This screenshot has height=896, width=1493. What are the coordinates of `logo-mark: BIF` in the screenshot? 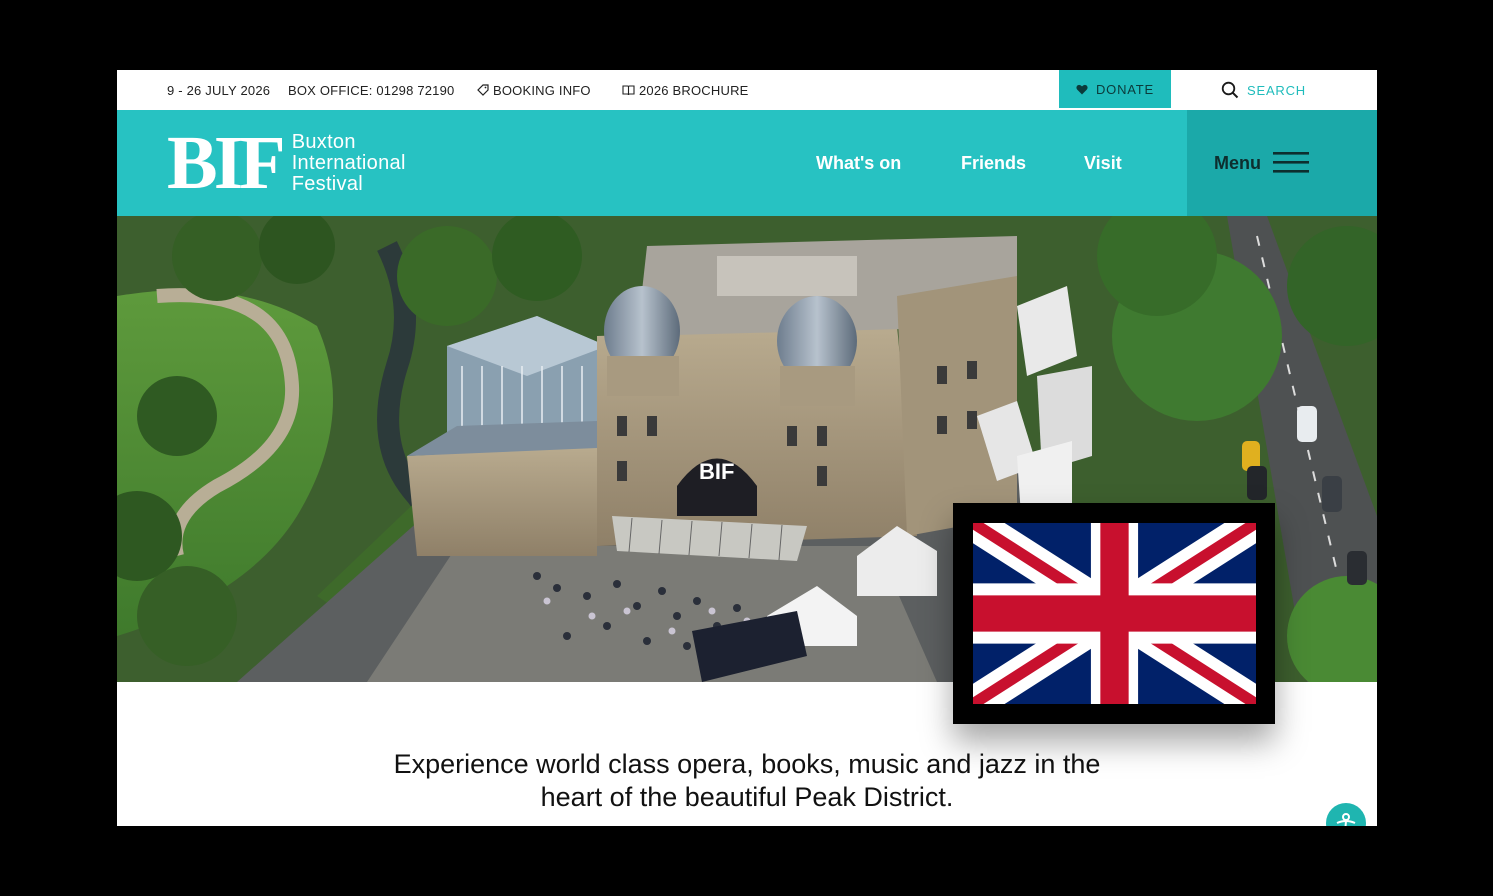 It's located at (224, 163).